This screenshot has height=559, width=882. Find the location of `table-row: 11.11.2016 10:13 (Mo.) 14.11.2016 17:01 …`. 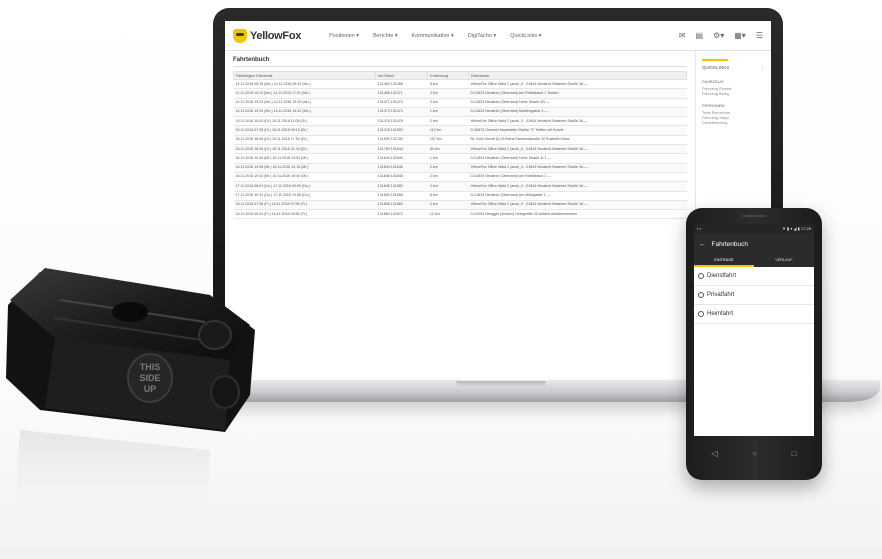

table-row: 11.11.2016 10:13 (Mo.) 14.11.2016 17:01 … is located at coordinates (460, 93).